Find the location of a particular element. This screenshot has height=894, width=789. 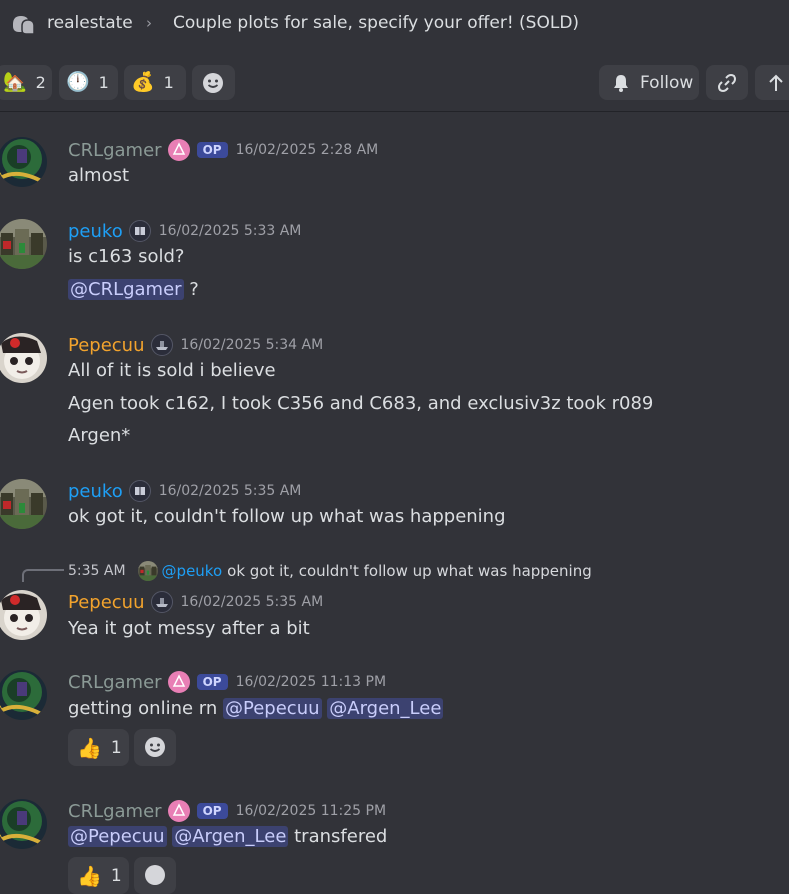

timestamp: 16/02/2025 2:28 AM is located at coordinates (307, 150).